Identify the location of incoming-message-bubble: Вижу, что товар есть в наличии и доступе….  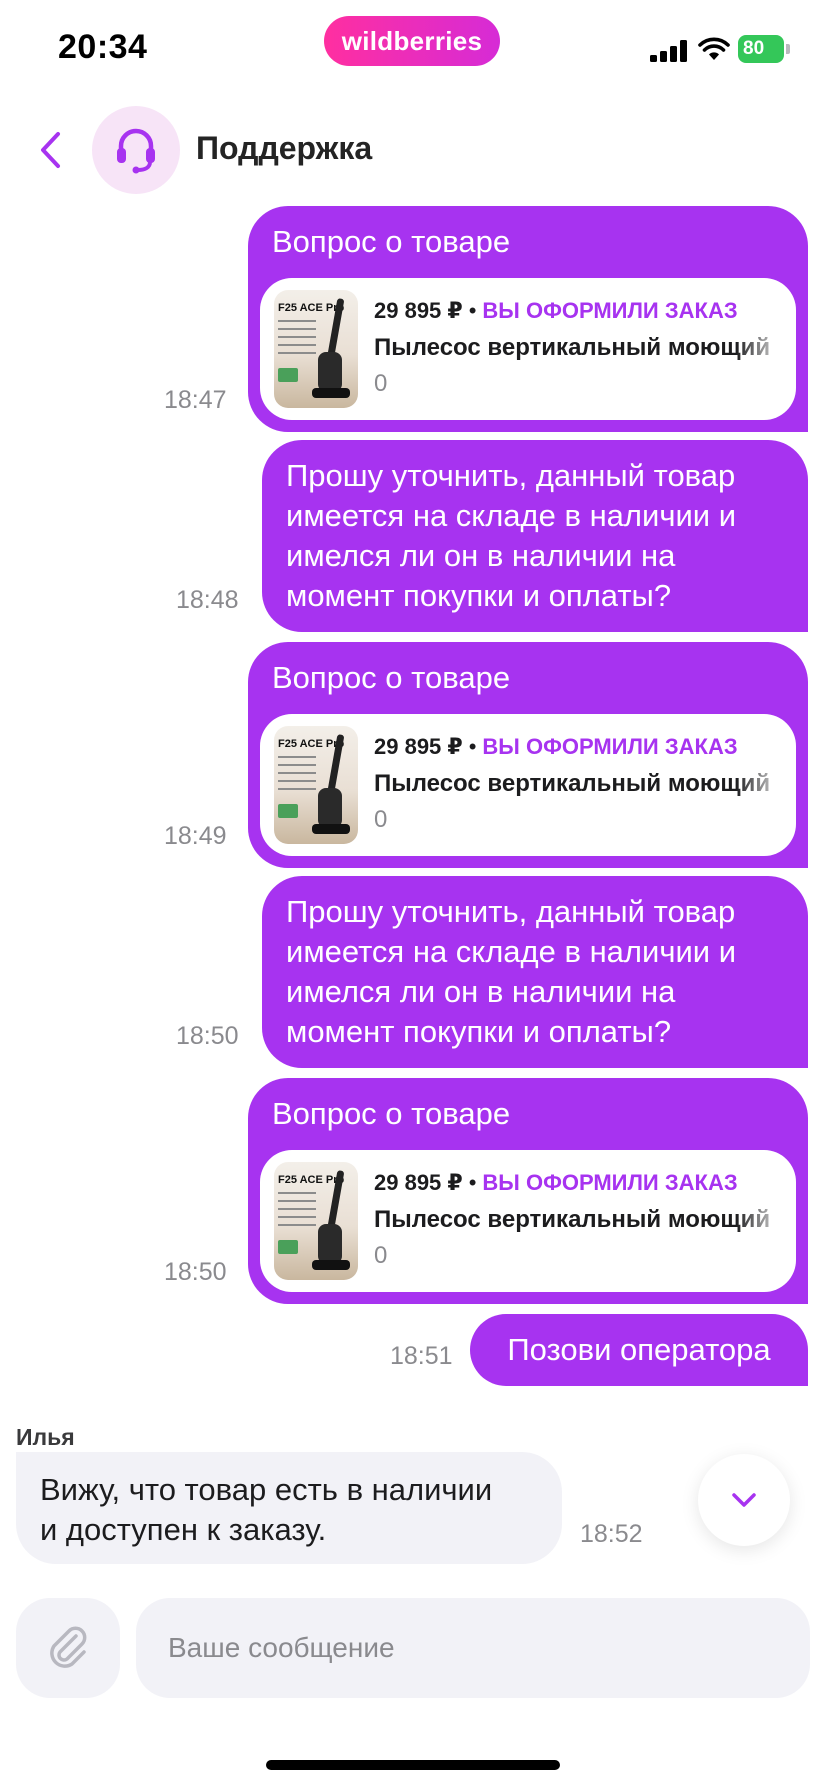
(289, 1508).